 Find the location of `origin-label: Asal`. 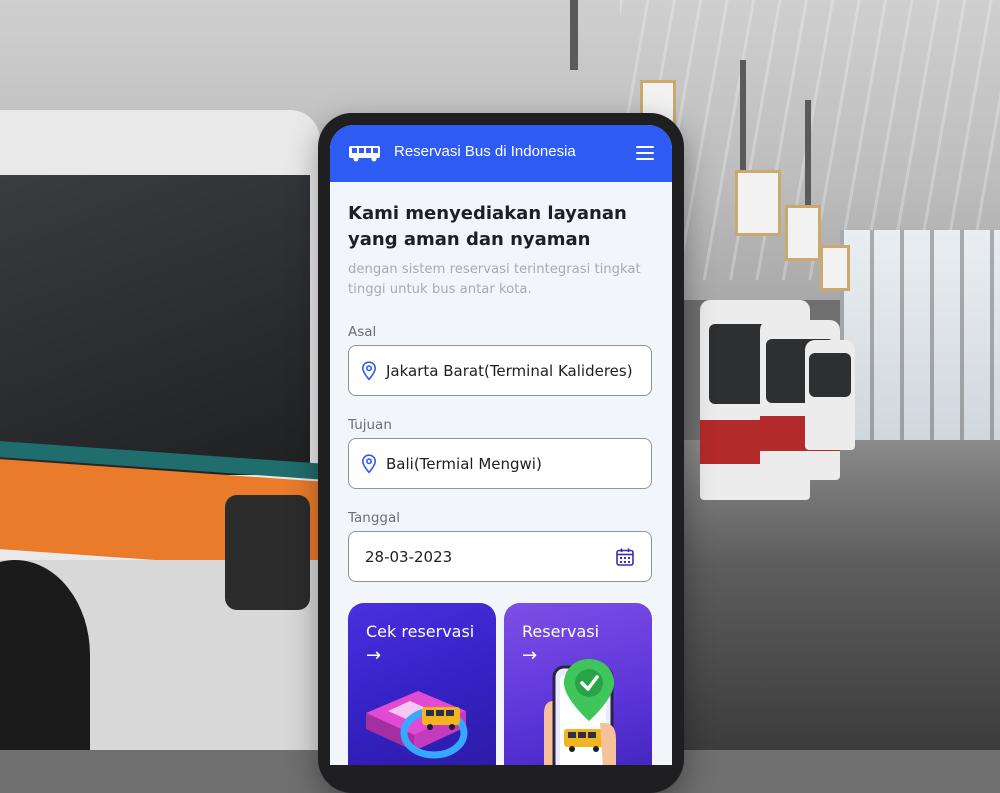

origin-label: Asal is located at coordinates (362, 332).